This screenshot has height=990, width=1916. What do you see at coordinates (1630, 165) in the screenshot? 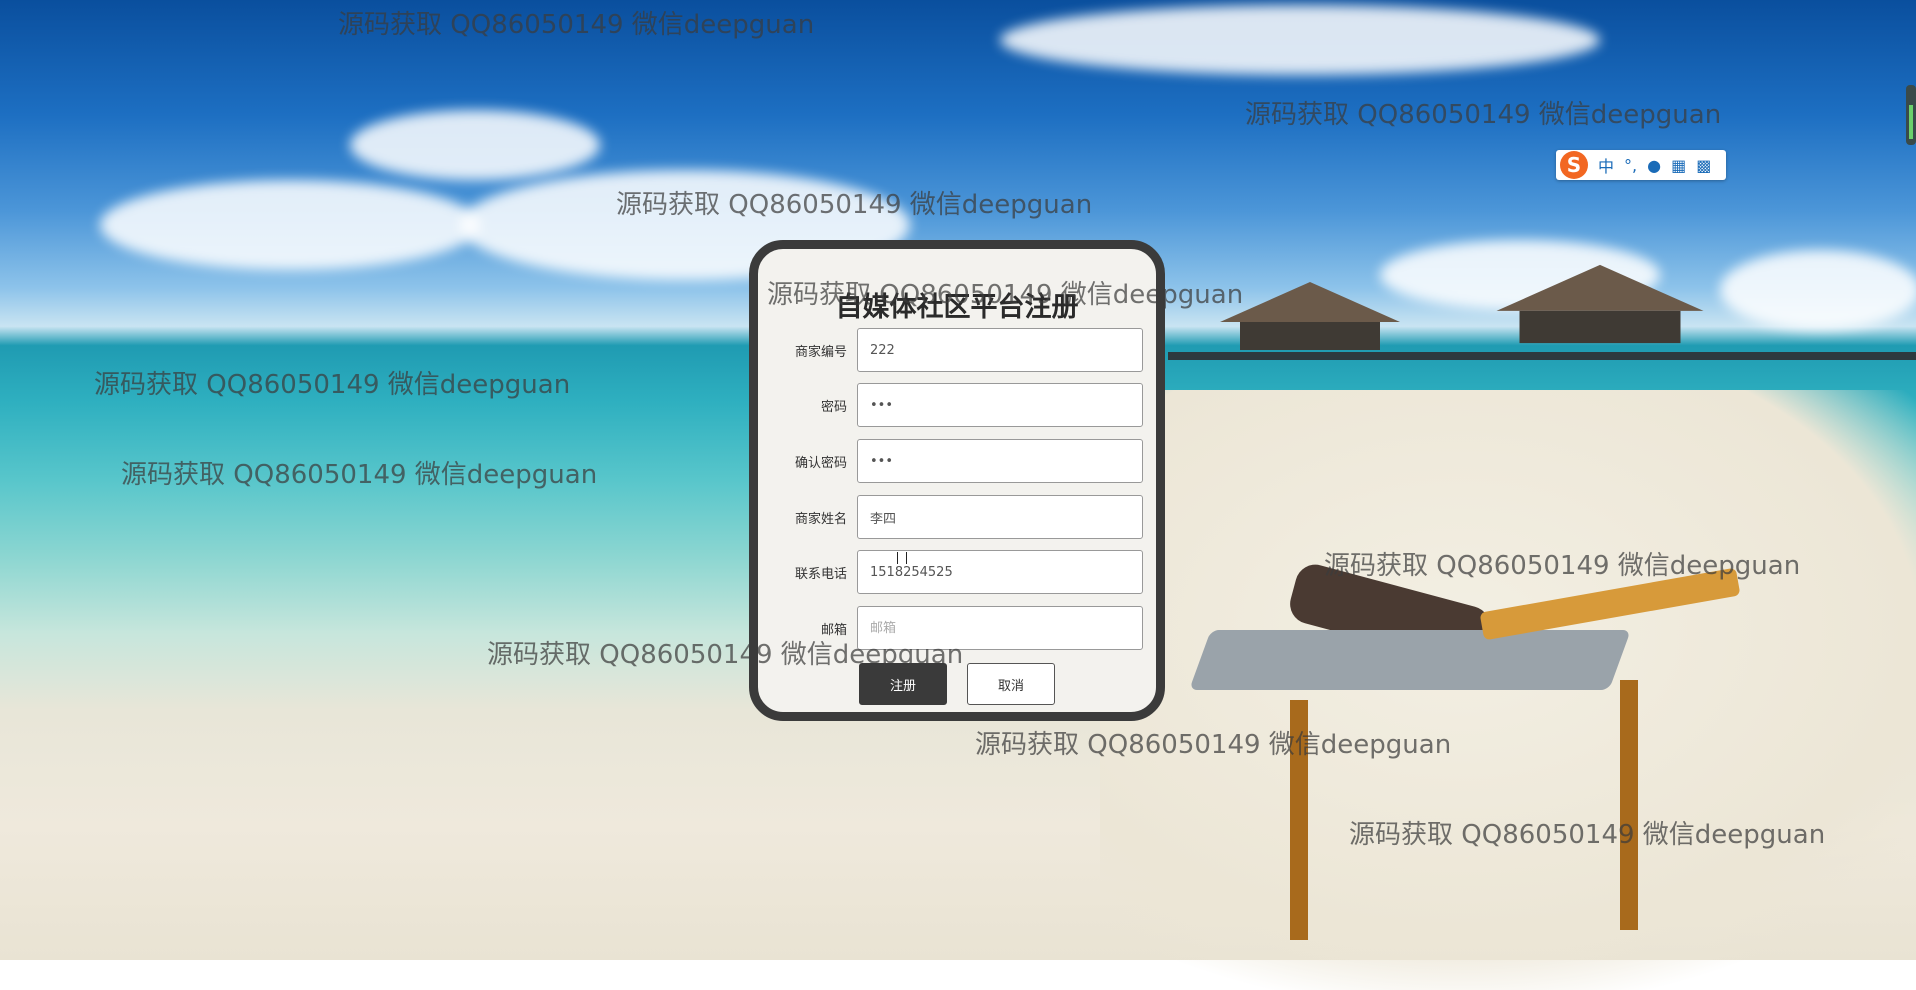
I see `punctuation-icon: °,` at bounding box center [1630, 165].